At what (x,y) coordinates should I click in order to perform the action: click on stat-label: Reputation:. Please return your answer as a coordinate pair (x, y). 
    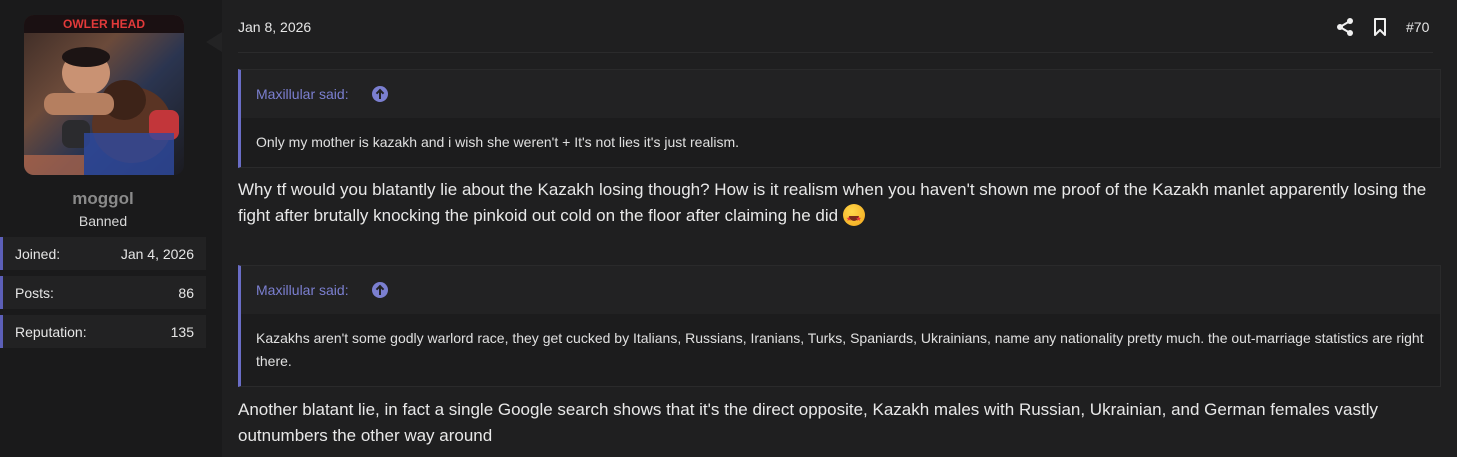
    Looking at the image, I should click on (51, 332).